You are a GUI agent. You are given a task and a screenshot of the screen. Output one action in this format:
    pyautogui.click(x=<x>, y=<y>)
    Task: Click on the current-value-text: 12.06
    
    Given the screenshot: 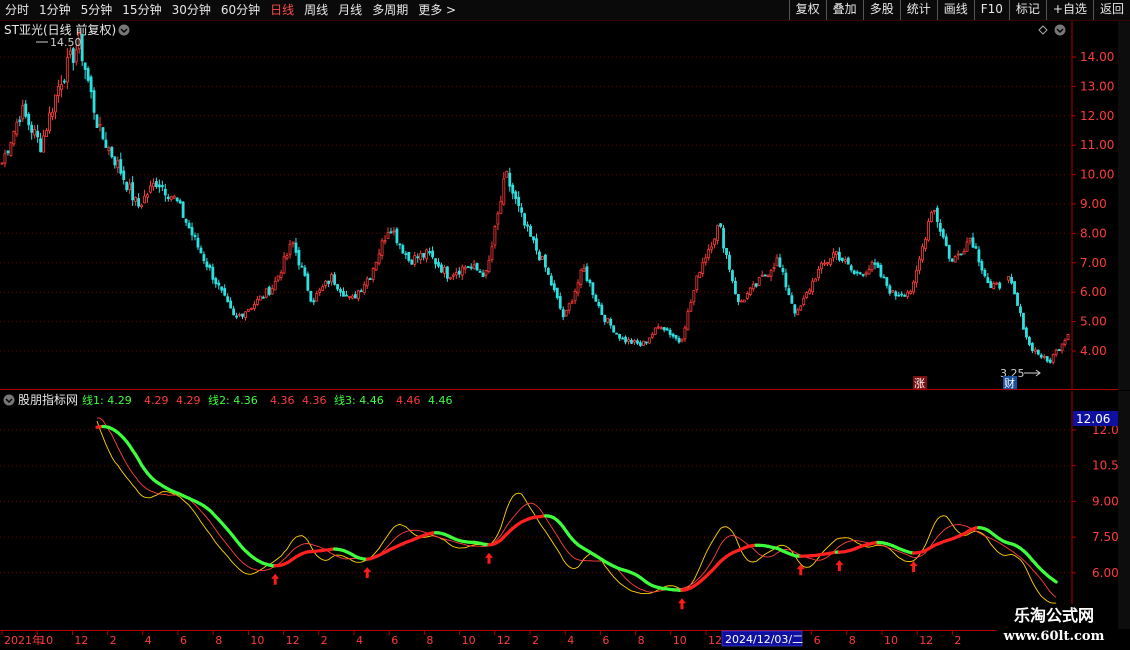 What is the action you would take?
    pyautogui.click(x=1093, y=419)
    